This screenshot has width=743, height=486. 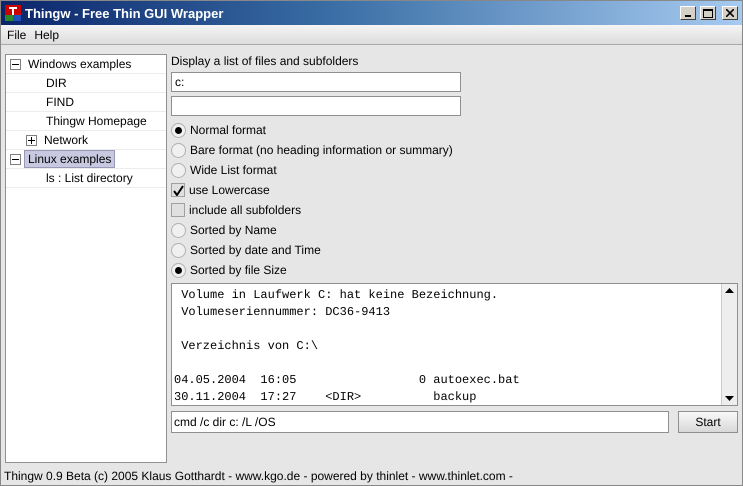 I want to click on option-label: use Lowercase, so click(x=229, y=190).